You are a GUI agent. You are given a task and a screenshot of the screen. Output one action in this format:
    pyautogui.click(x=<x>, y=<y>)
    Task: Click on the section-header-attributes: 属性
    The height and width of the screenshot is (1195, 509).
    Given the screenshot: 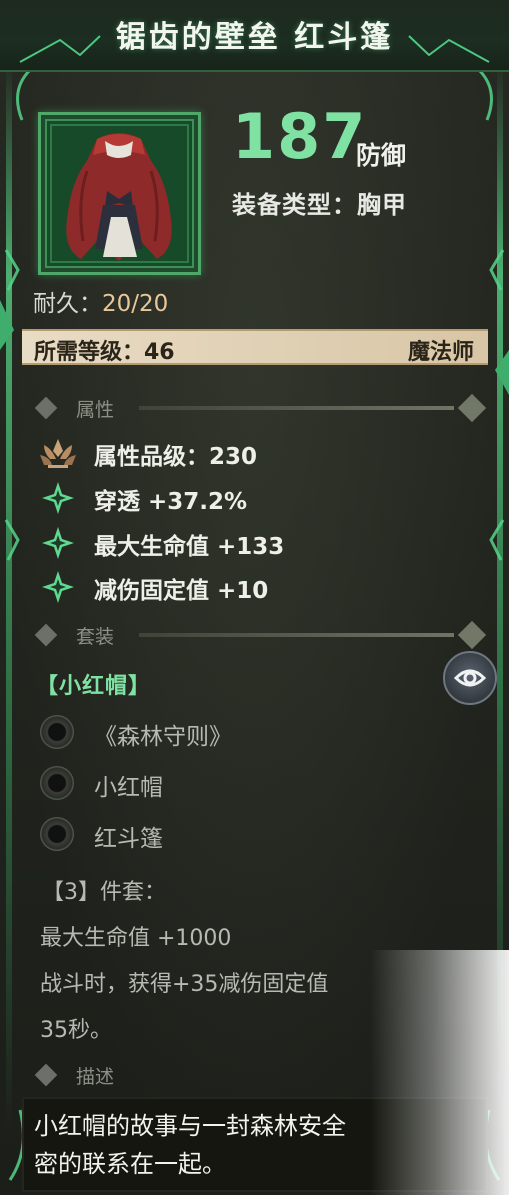 What is the action you would take?
    pyautogui.click(x=261, y=408)
    